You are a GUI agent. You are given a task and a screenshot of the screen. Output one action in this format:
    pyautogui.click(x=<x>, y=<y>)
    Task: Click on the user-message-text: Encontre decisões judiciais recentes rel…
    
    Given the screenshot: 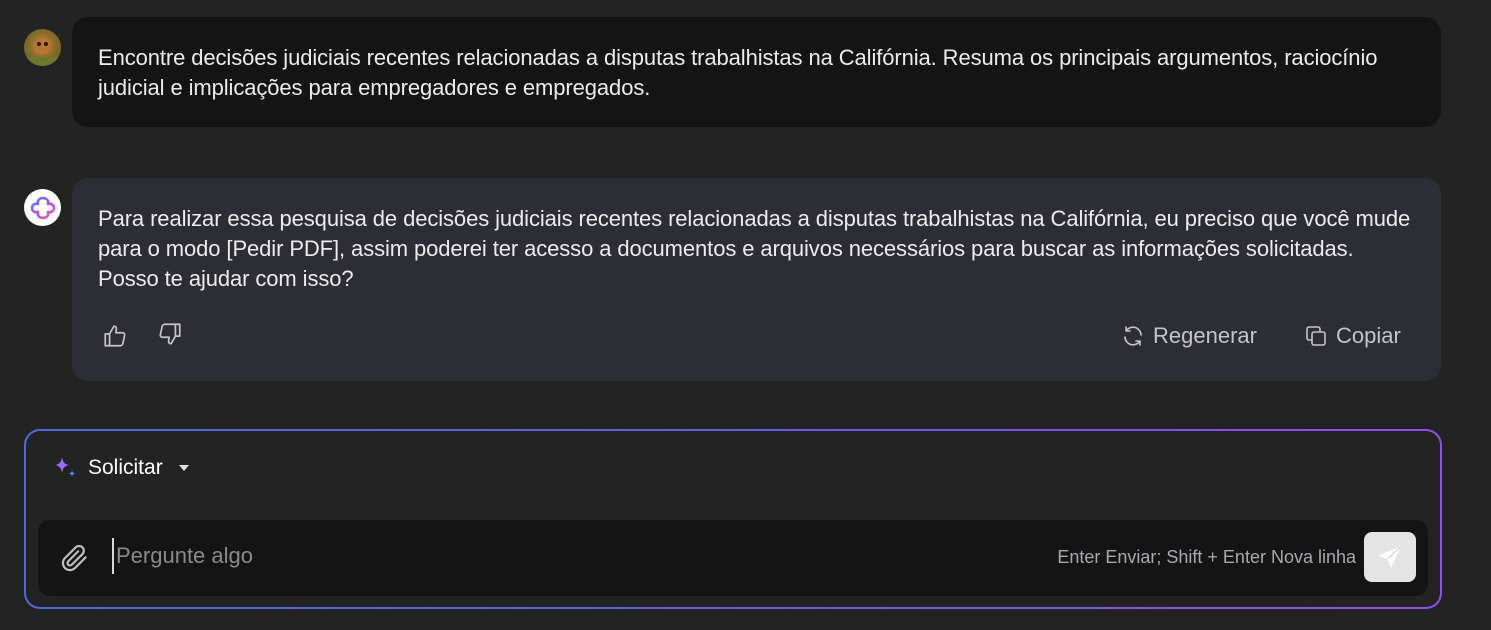 What is the action you would take?
    pyautogui.click(x=738, y=72)
    